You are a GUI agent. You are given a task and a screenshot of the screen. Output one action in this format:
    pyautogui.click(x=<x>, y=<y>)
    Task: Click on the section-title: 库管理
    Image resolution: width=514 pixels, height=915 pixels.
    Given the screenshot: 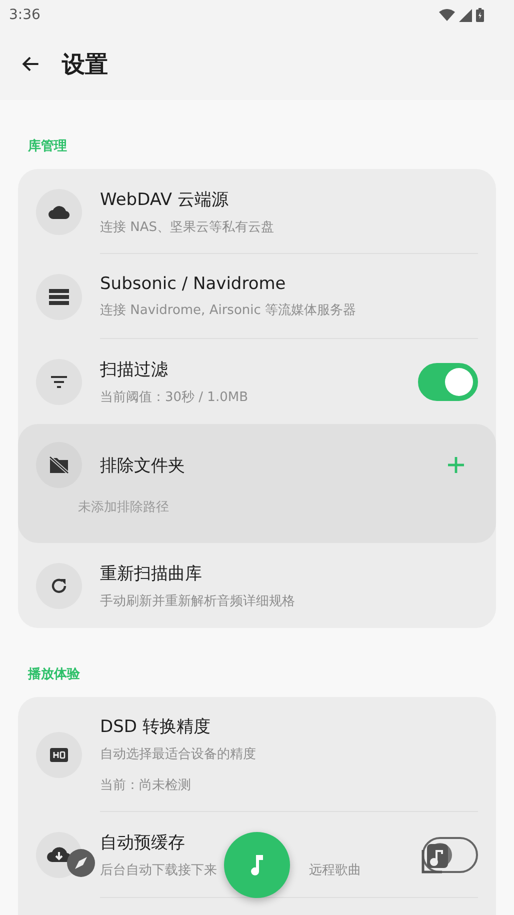 What is the action you would take?
    pyautogui.click(x=47, y=147)
    